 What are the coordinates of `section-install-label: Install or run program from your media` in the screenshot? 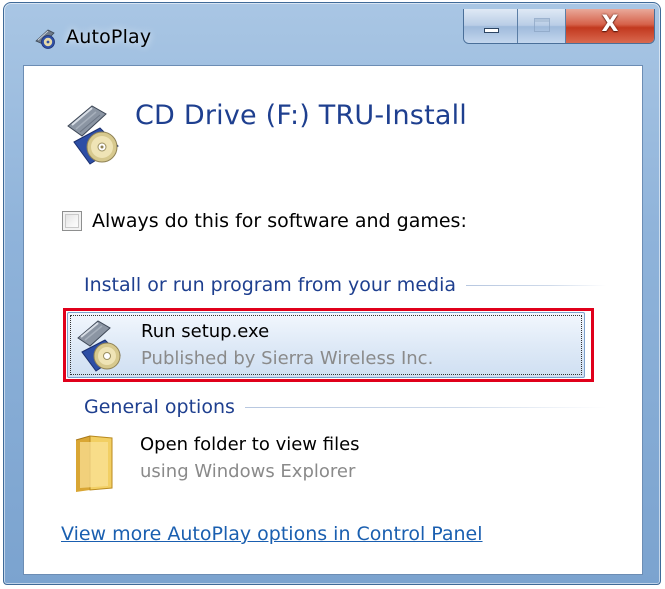 It's located at (270, 285).